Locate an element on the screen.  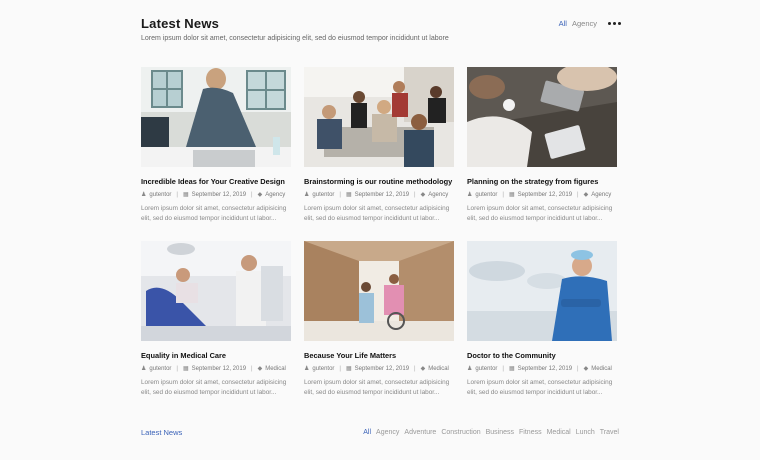
footer-filter-adventure: Adventure is located at coordinates (420, 432).